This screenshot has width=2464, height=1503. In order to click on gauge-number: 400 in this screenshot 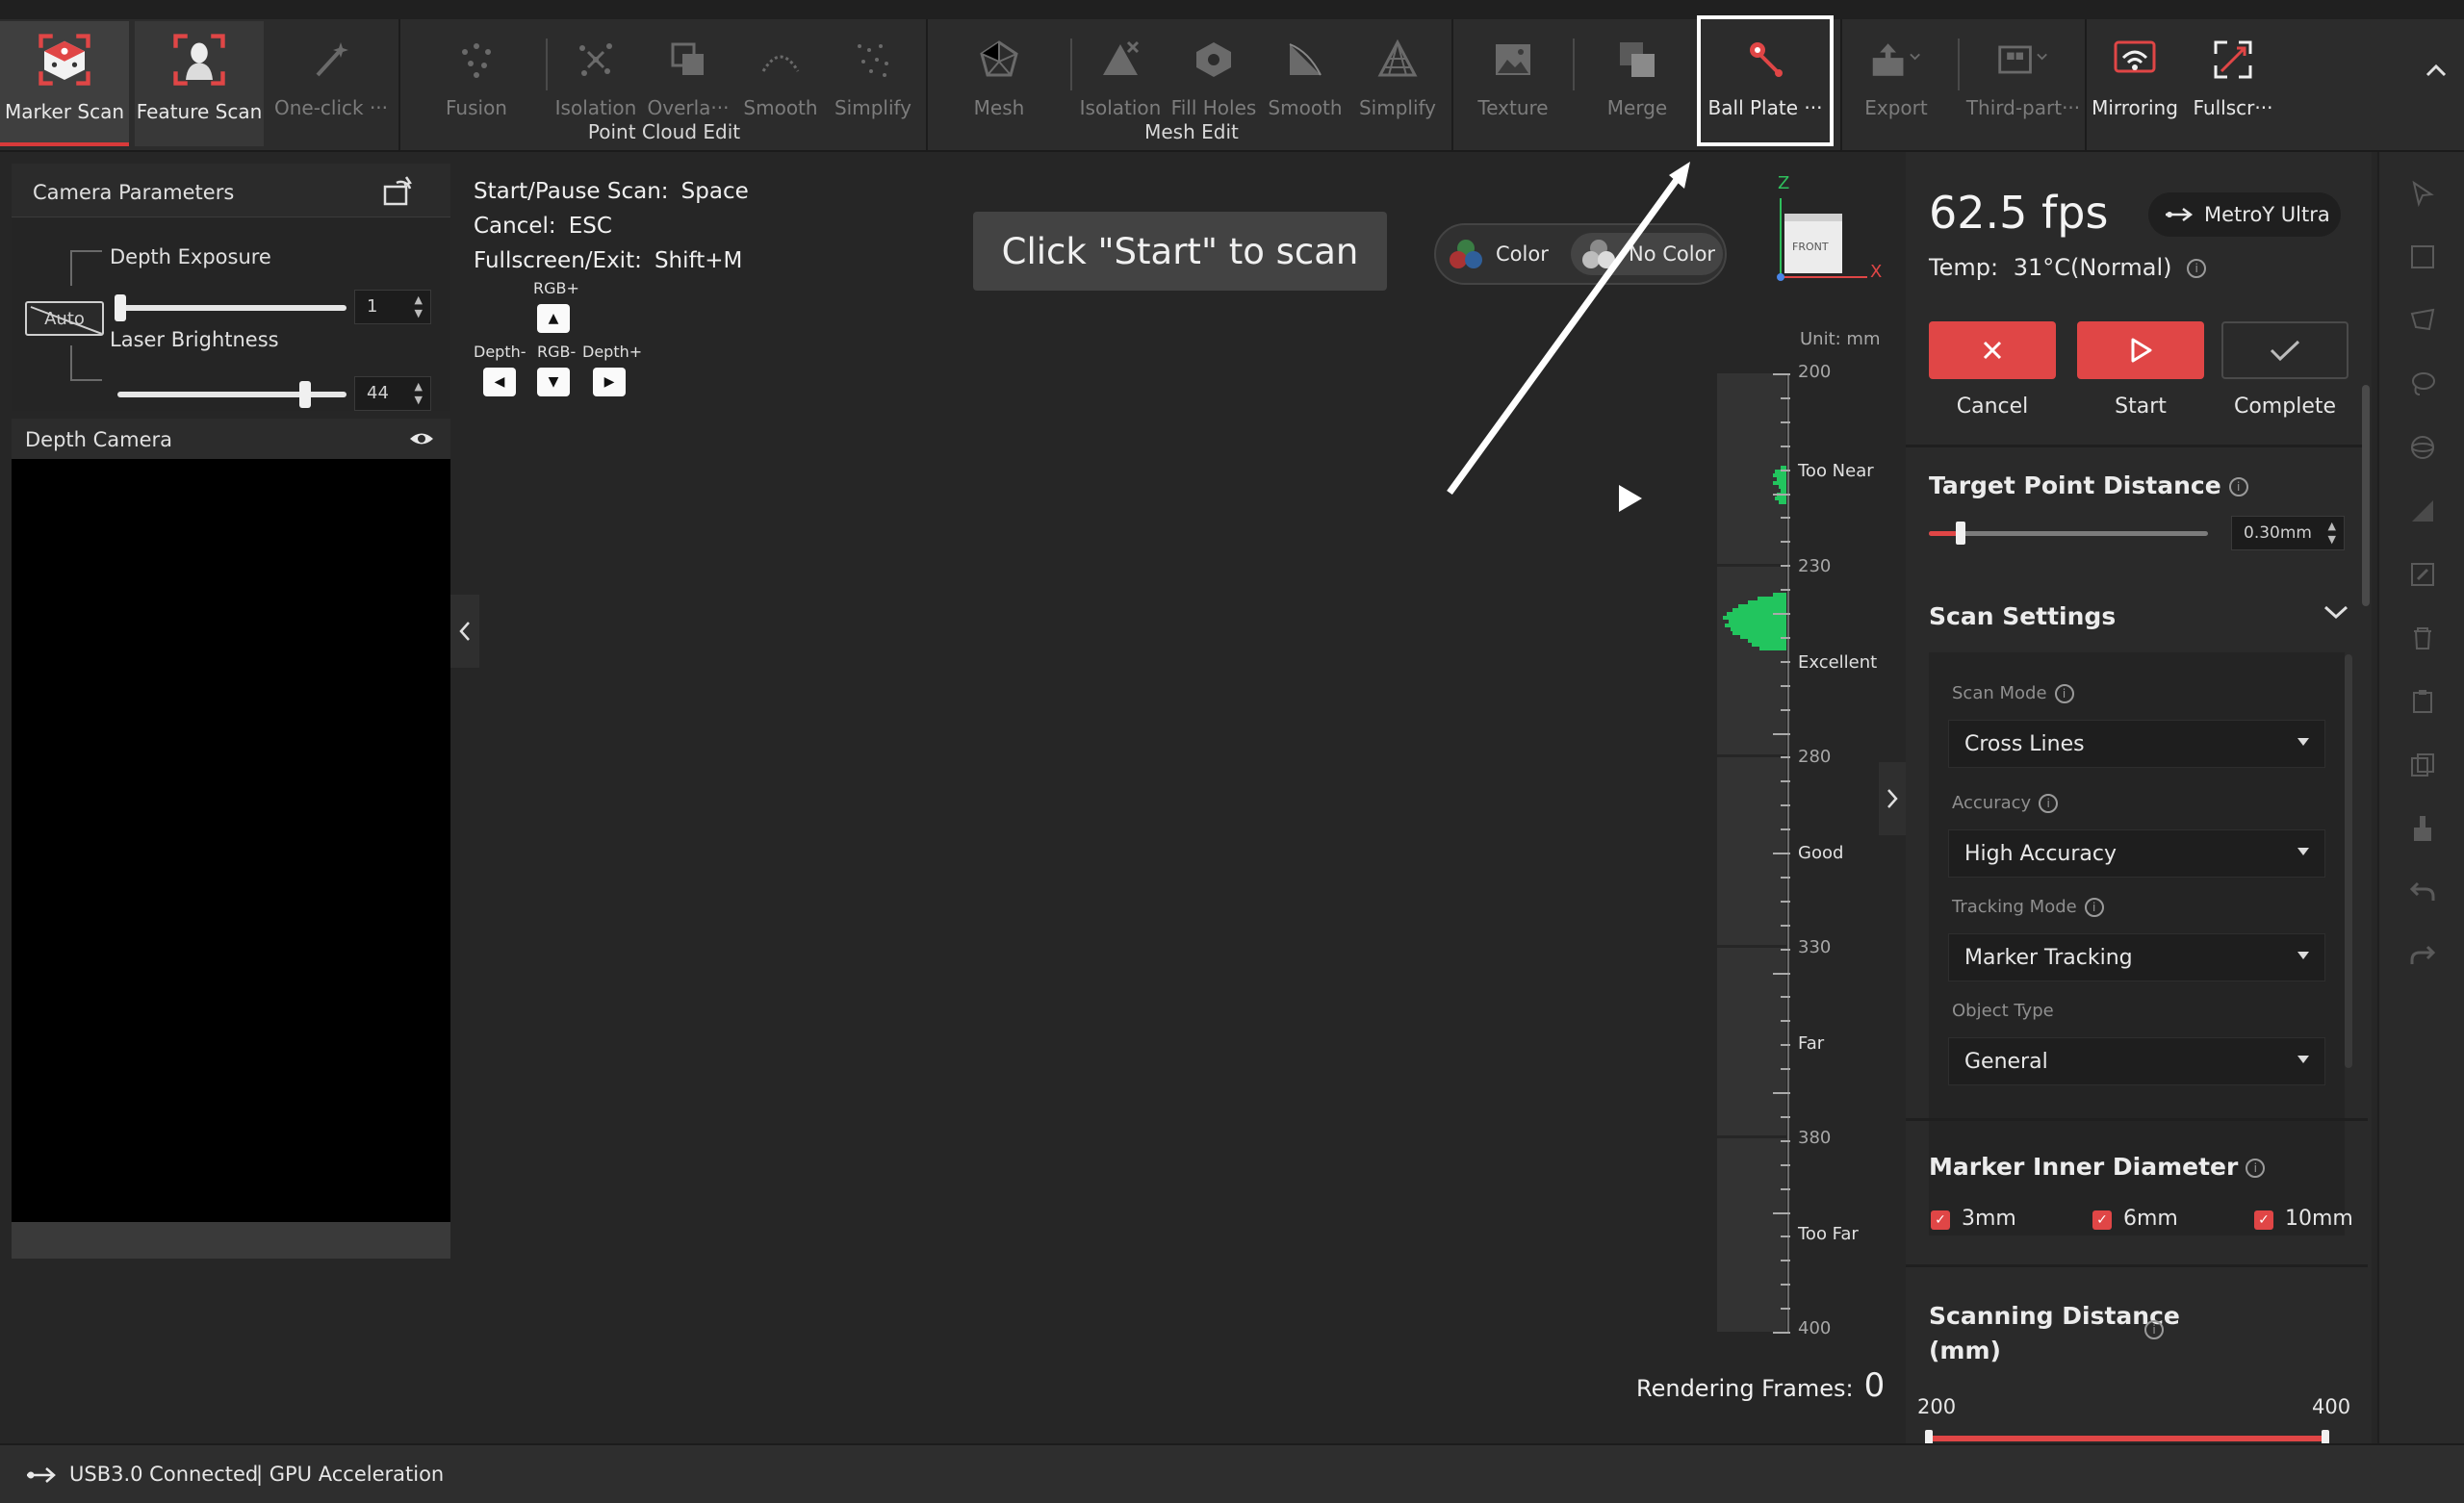, I will do `click(1815, 1328)`.